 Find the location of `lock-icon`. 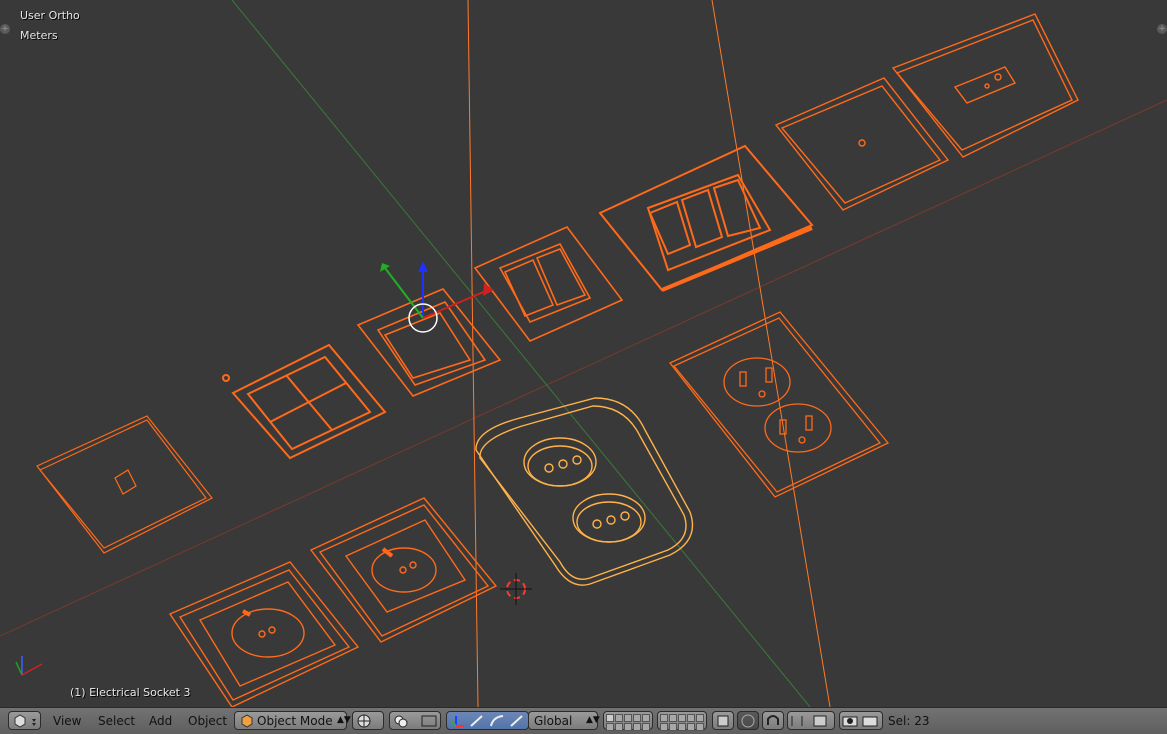

lock-icon is located at coordinates (723, 721).